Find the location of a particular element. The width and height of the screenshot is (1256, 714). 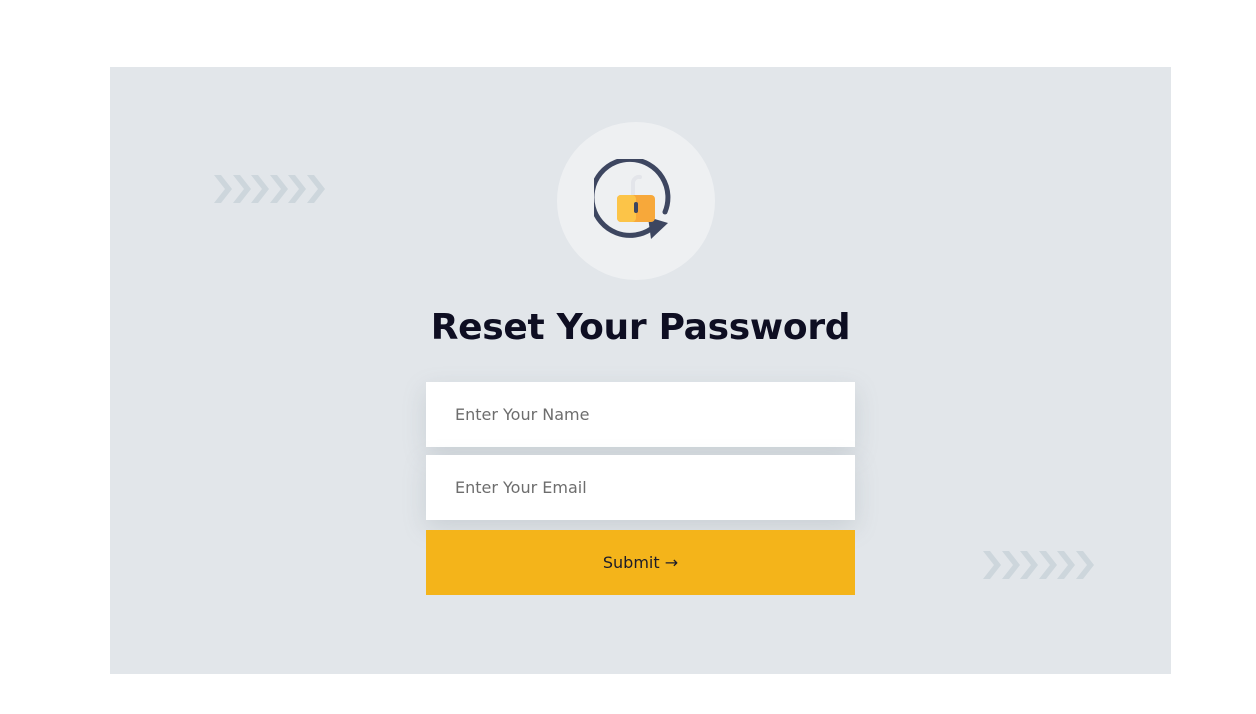

email-input is located at coordinates (640, 487).